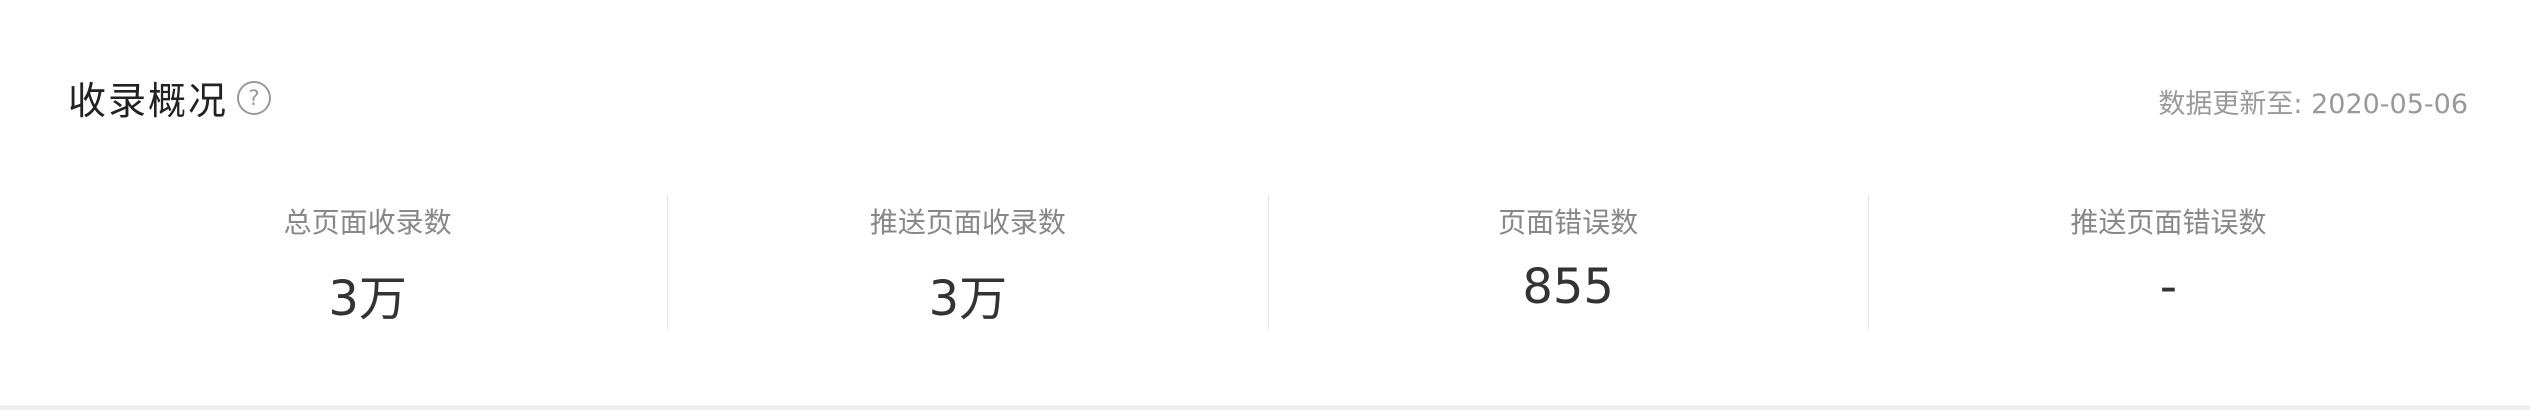  I want to click on stat-total-indexed: 总页面收录数 3万, so click(367, 262).